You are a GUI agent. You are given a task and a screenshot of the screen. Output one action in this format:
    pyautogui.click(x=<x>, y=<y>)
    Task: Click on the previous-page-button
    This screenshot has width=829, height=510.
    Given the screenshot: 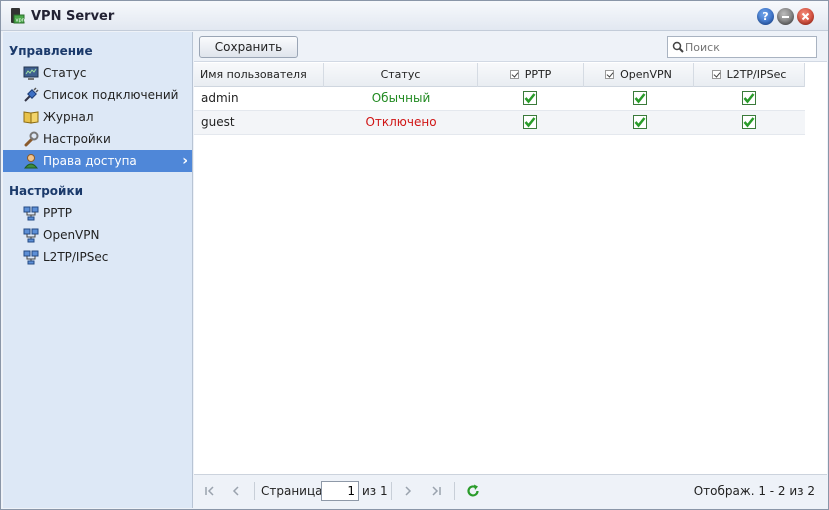 What is the action you would take?
    pyautogui.click(x=236, y=491)
    